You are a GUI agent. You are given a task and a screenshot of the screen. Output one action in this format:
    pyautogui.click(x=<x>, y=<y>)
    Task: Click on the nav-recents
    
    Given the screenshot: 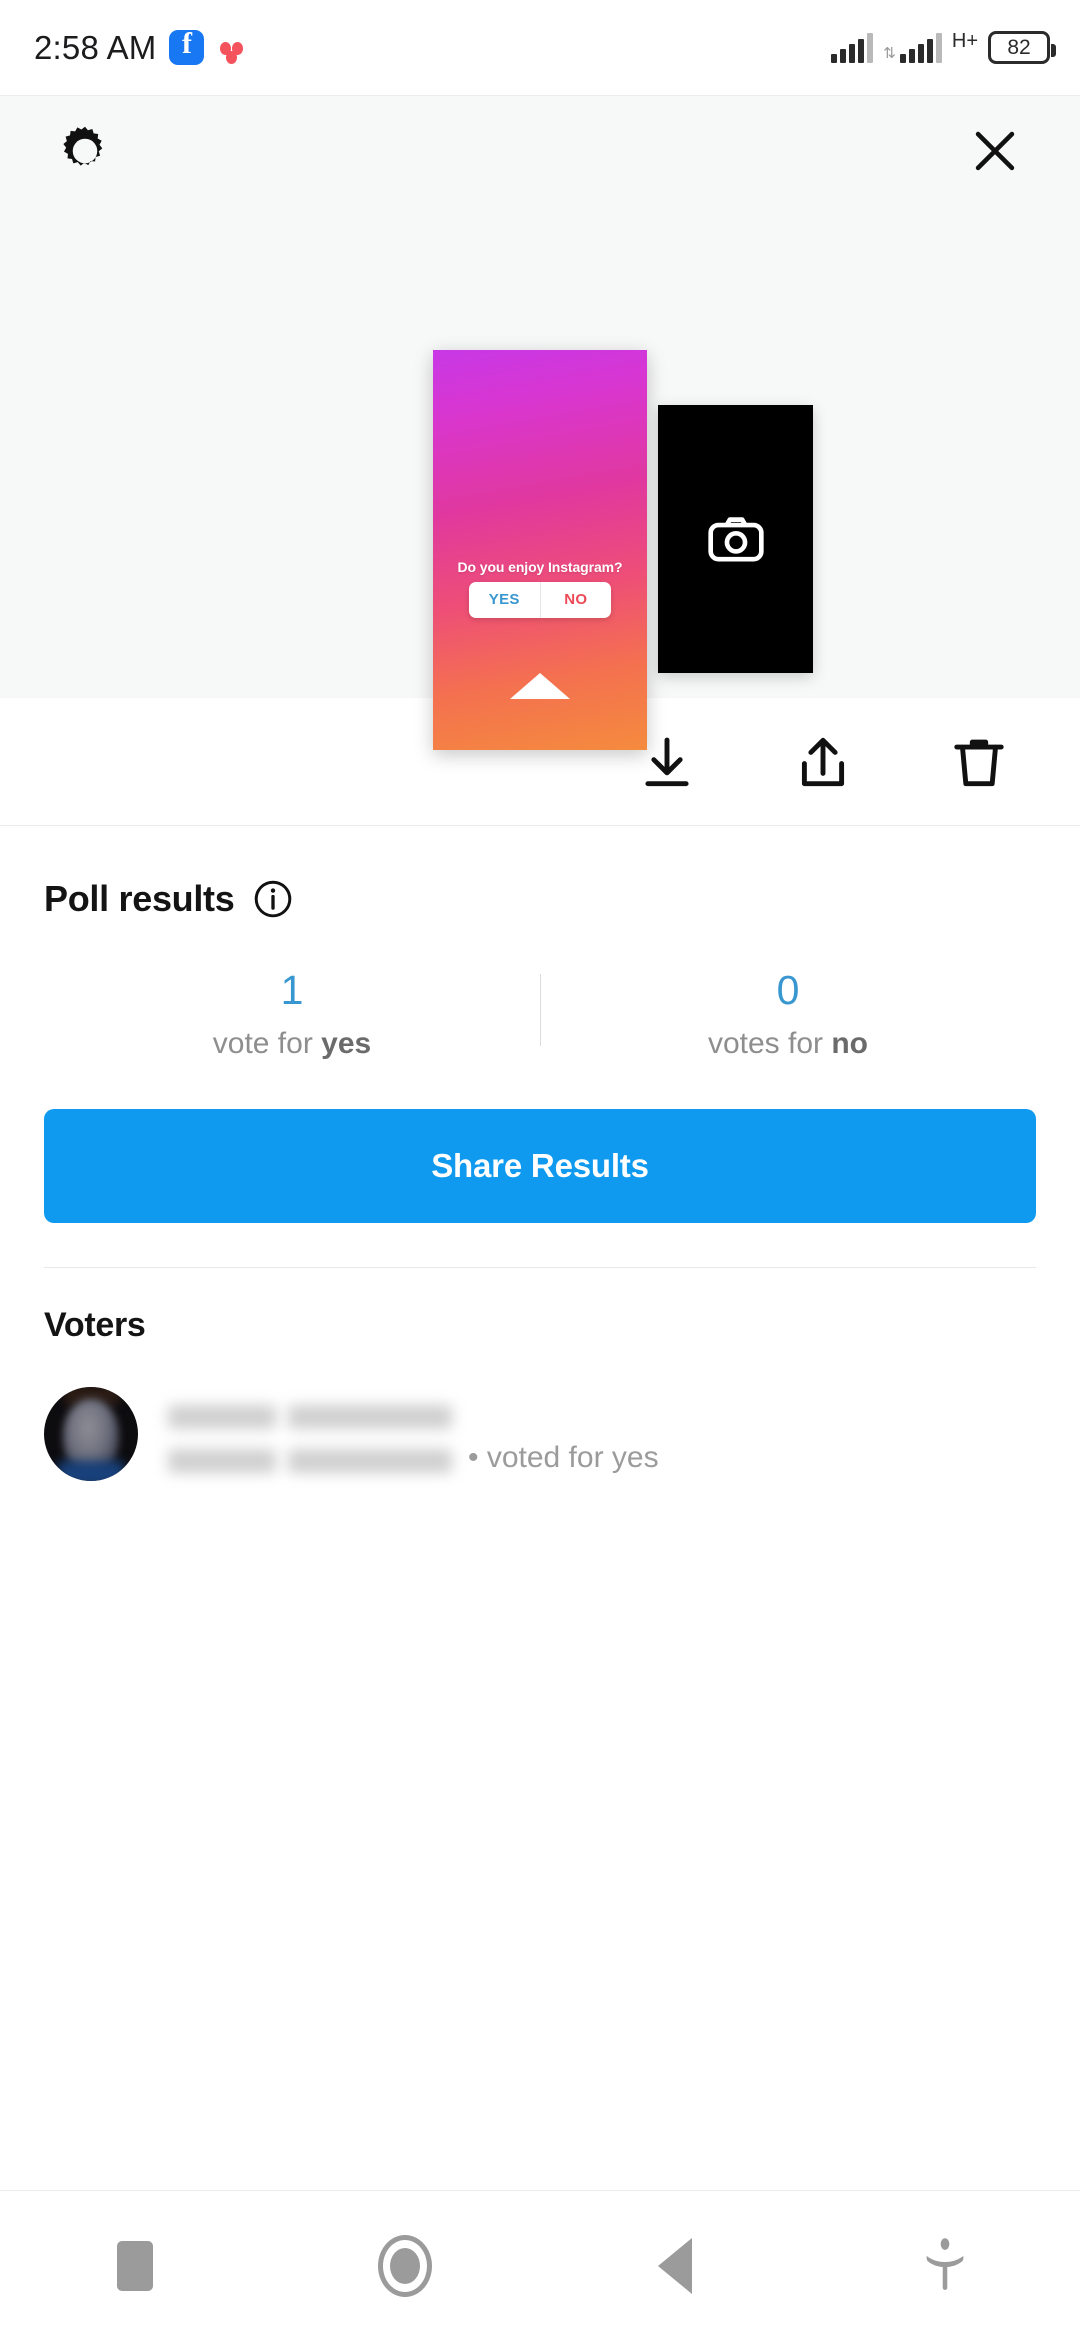 What is the action you would take?
    pyautogui.click(x=135, y=2265)
    